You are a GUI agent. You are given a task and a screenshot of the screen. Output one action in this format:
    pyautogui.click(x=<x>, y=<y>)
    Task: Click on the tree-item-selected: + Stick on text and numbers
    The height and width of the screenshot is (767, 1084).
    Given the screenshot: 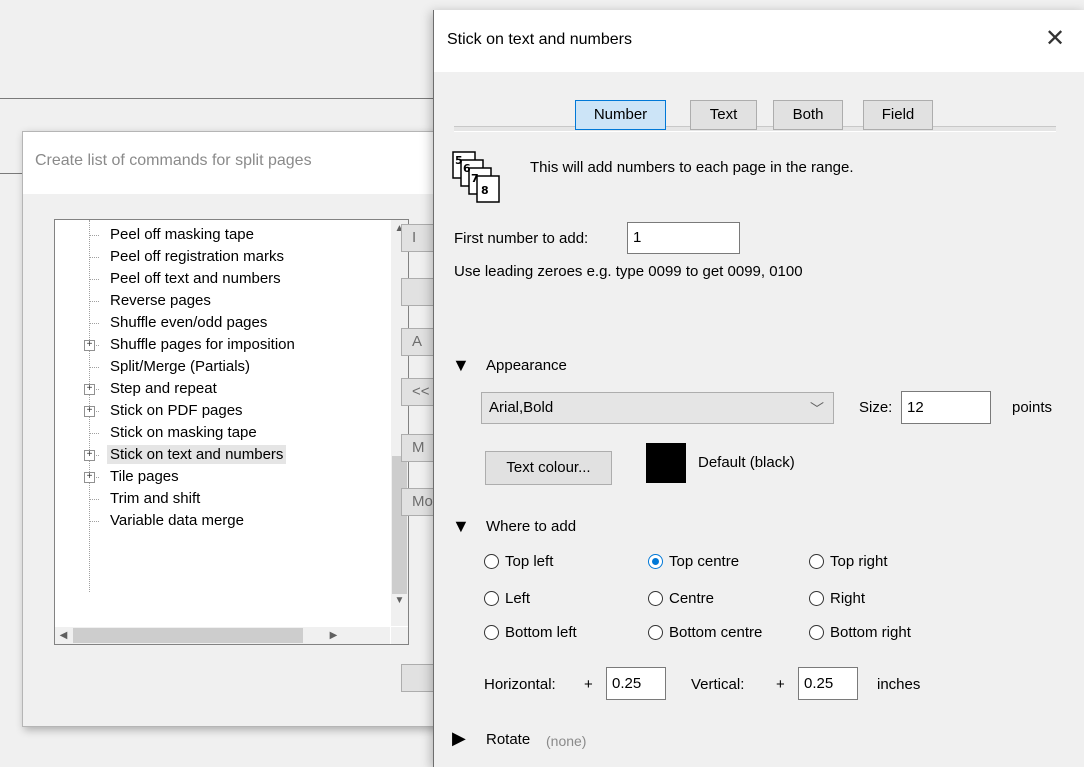 What is the action you would take?
    pyautogui.click(x=223, y=455)
    